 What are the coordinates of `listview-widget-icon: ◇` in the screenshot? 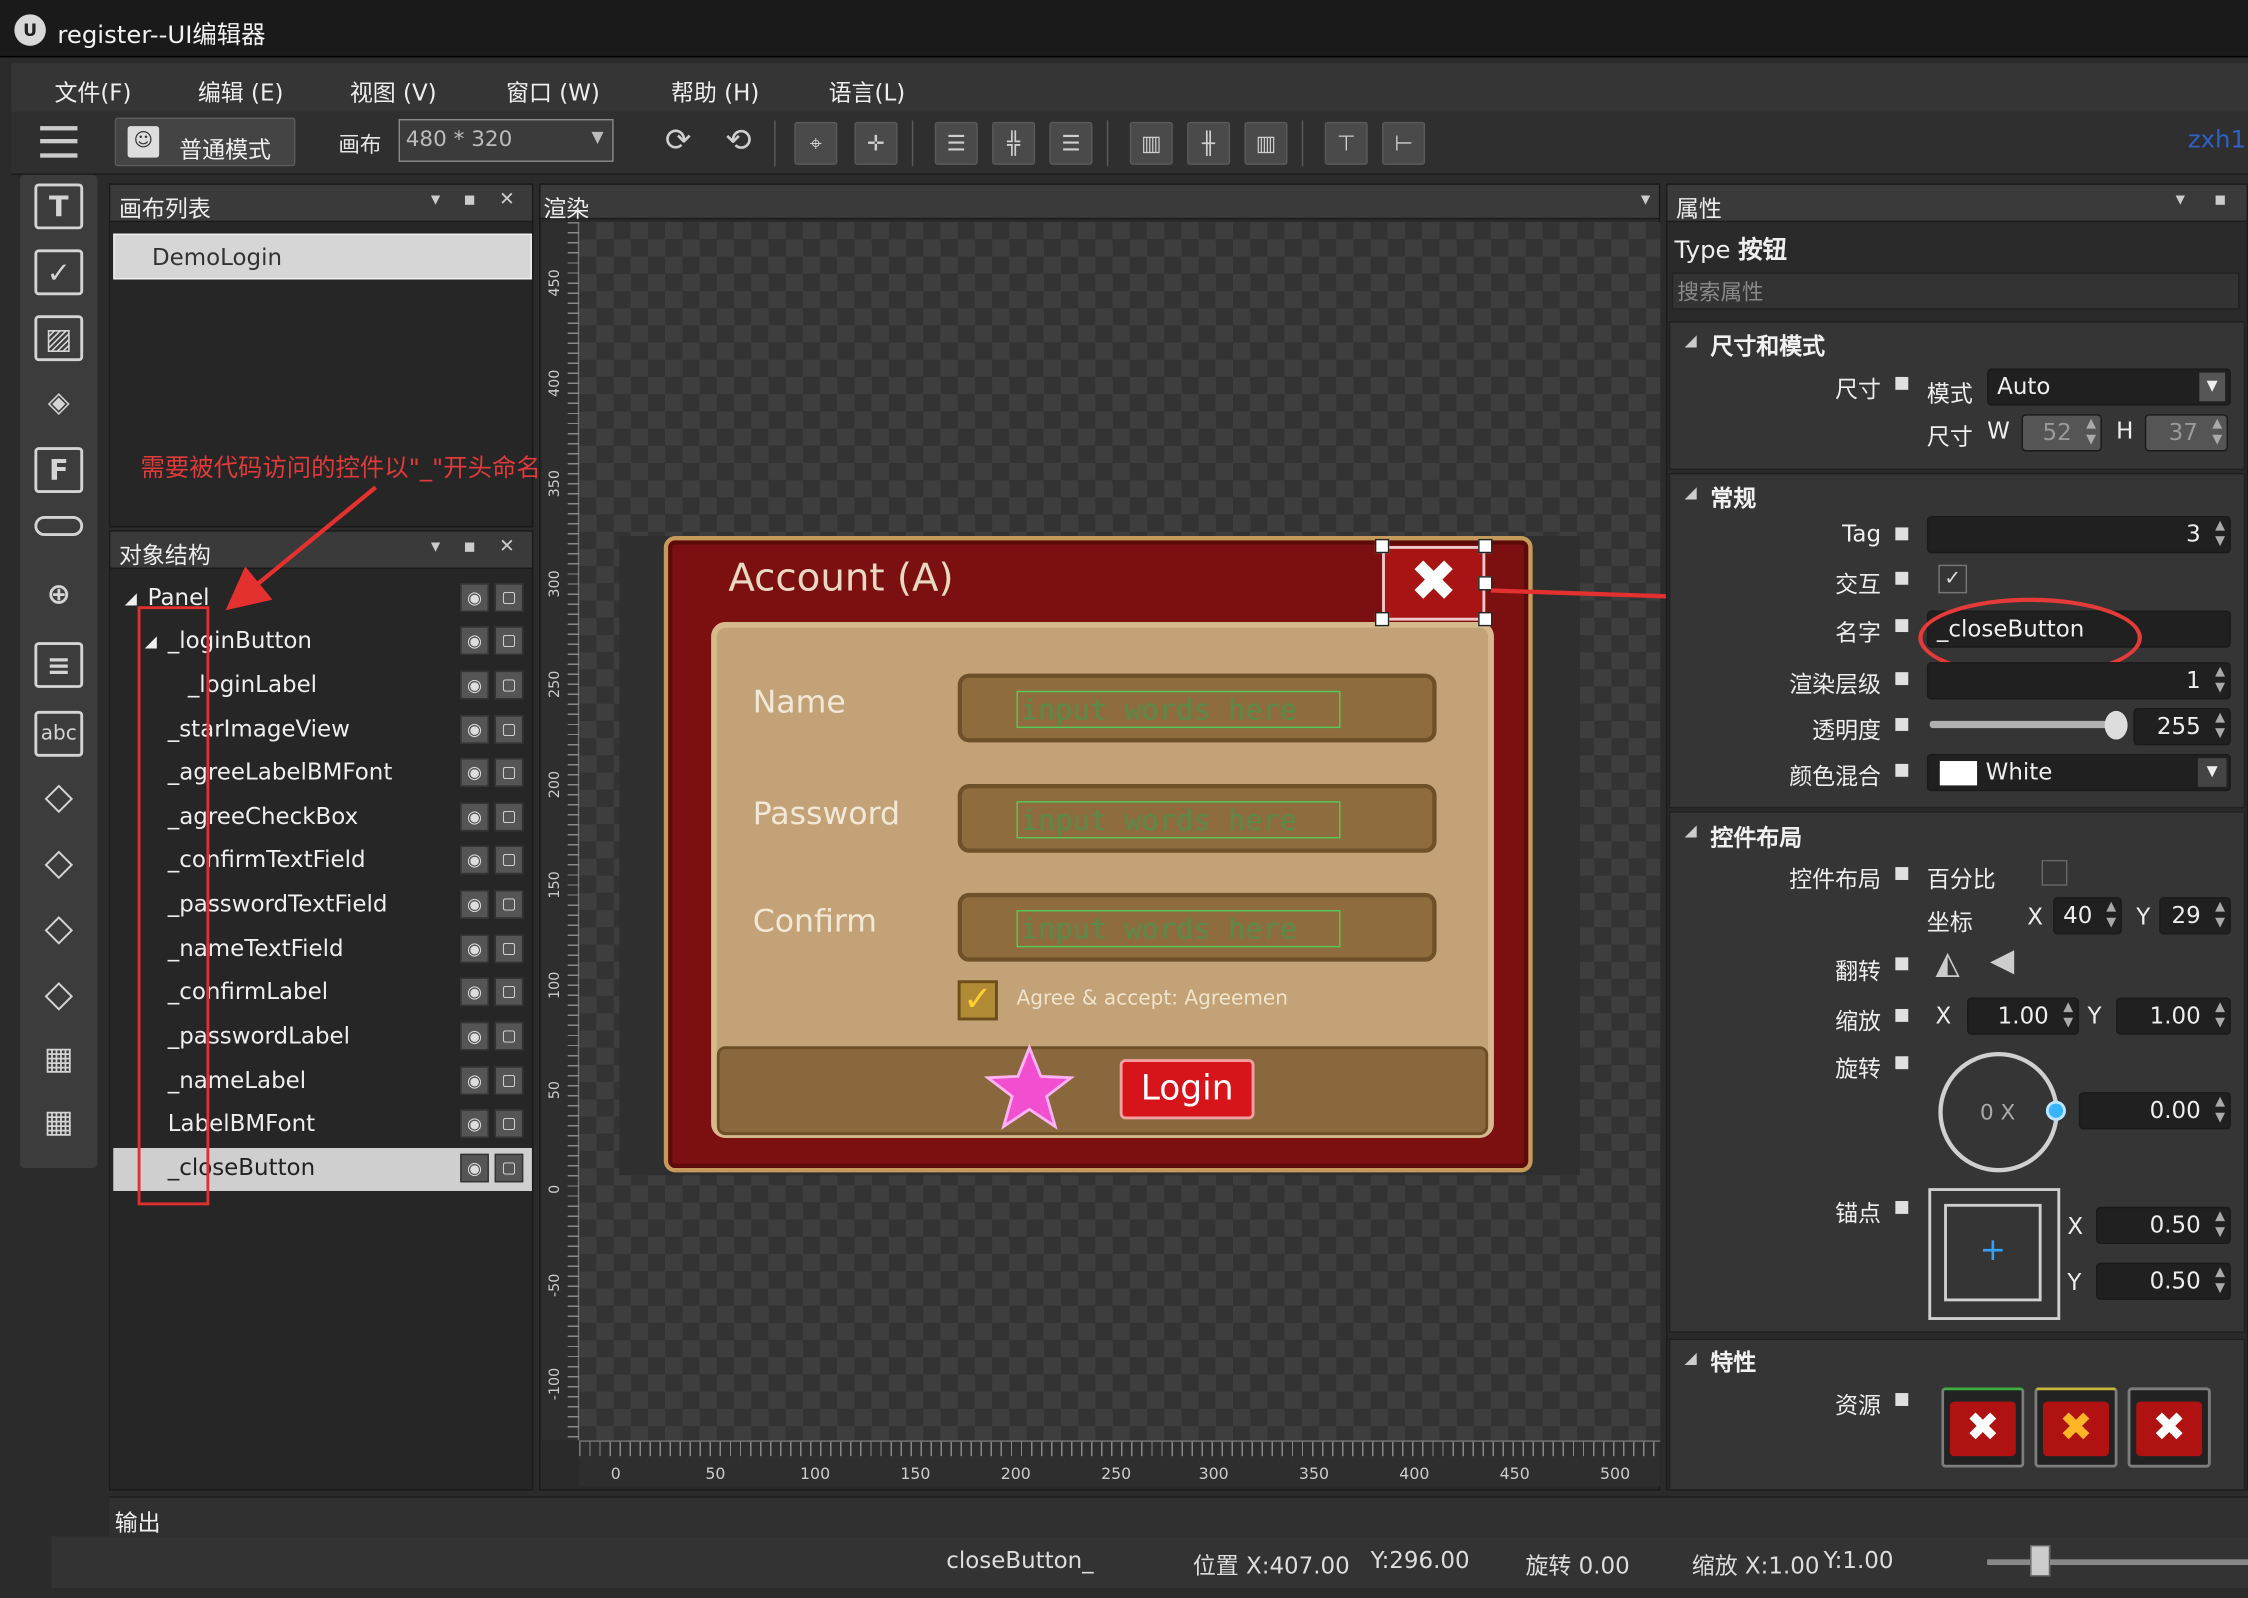 It's located at (58, 932).